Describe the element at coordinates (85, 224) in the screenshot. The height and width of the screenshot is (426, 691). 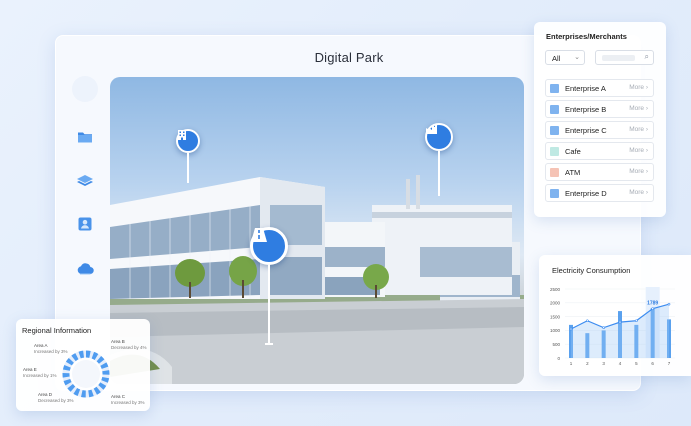
I see `contacts-icon` at that location.